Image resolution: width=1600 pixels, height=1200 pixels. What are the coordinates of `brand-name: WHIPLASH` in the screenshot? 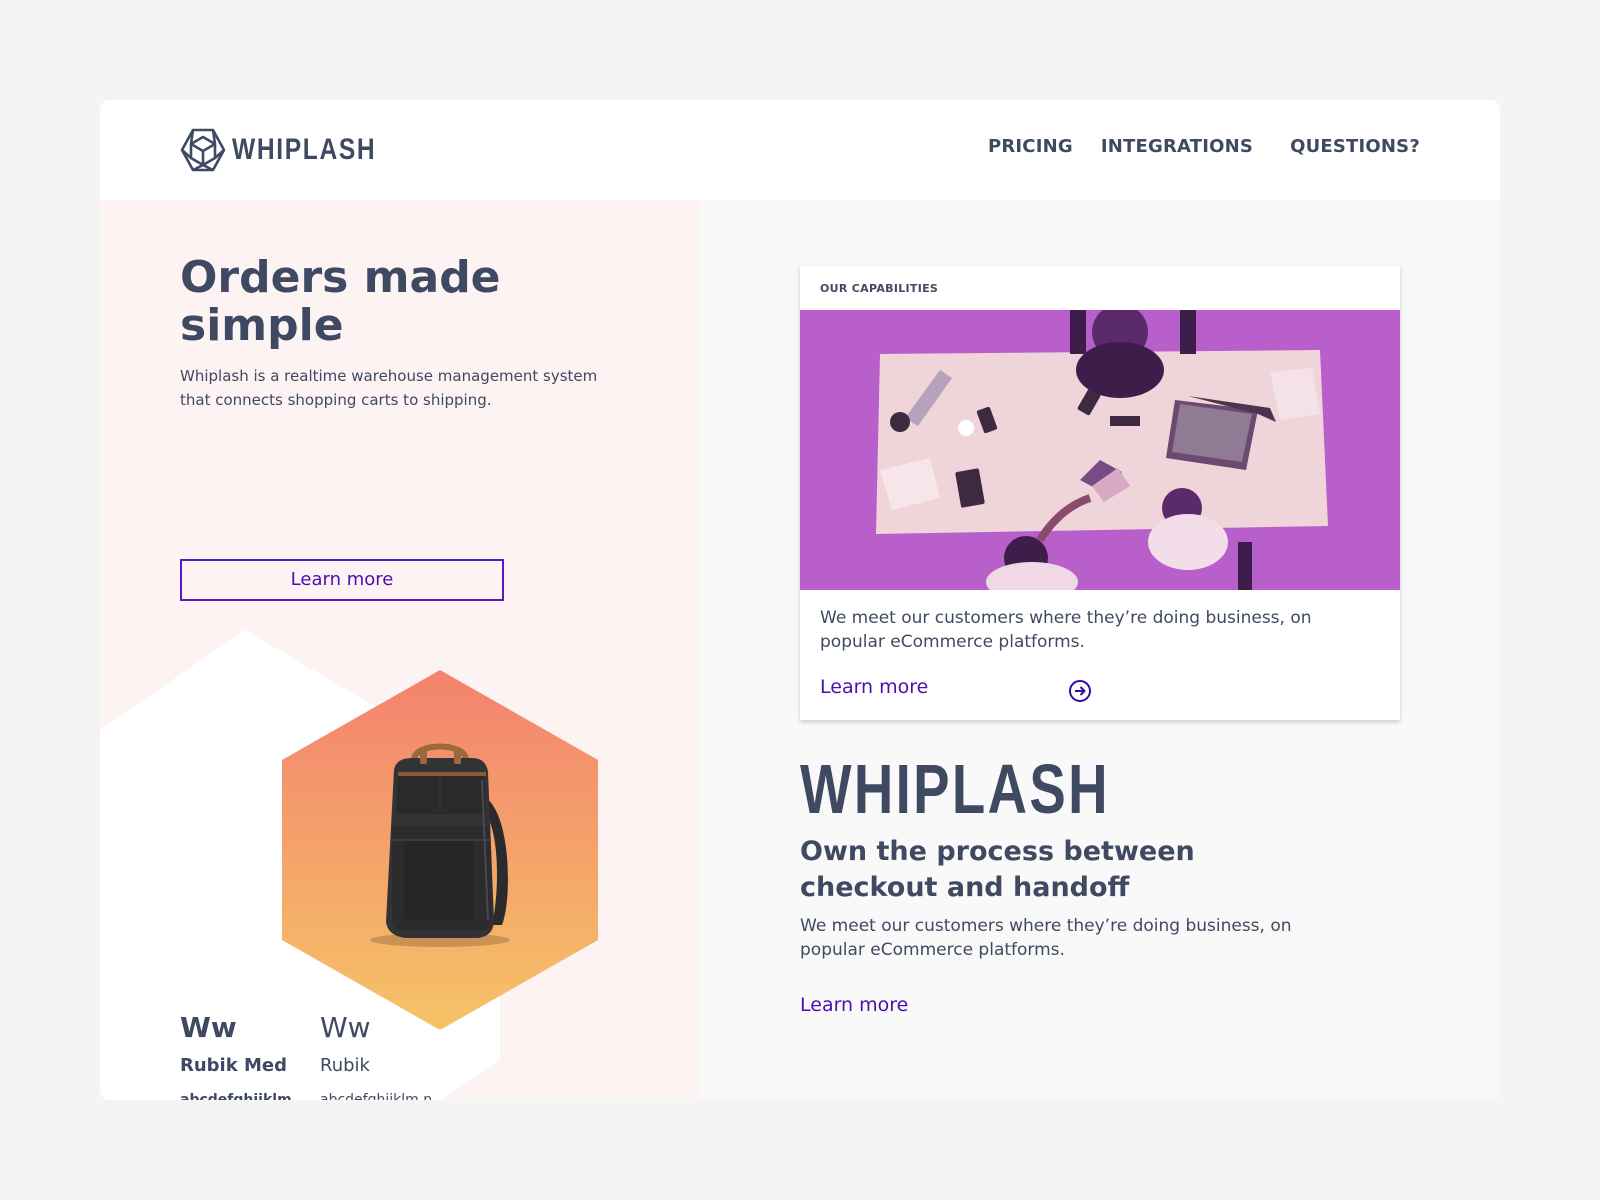 It's located at (304, 149).